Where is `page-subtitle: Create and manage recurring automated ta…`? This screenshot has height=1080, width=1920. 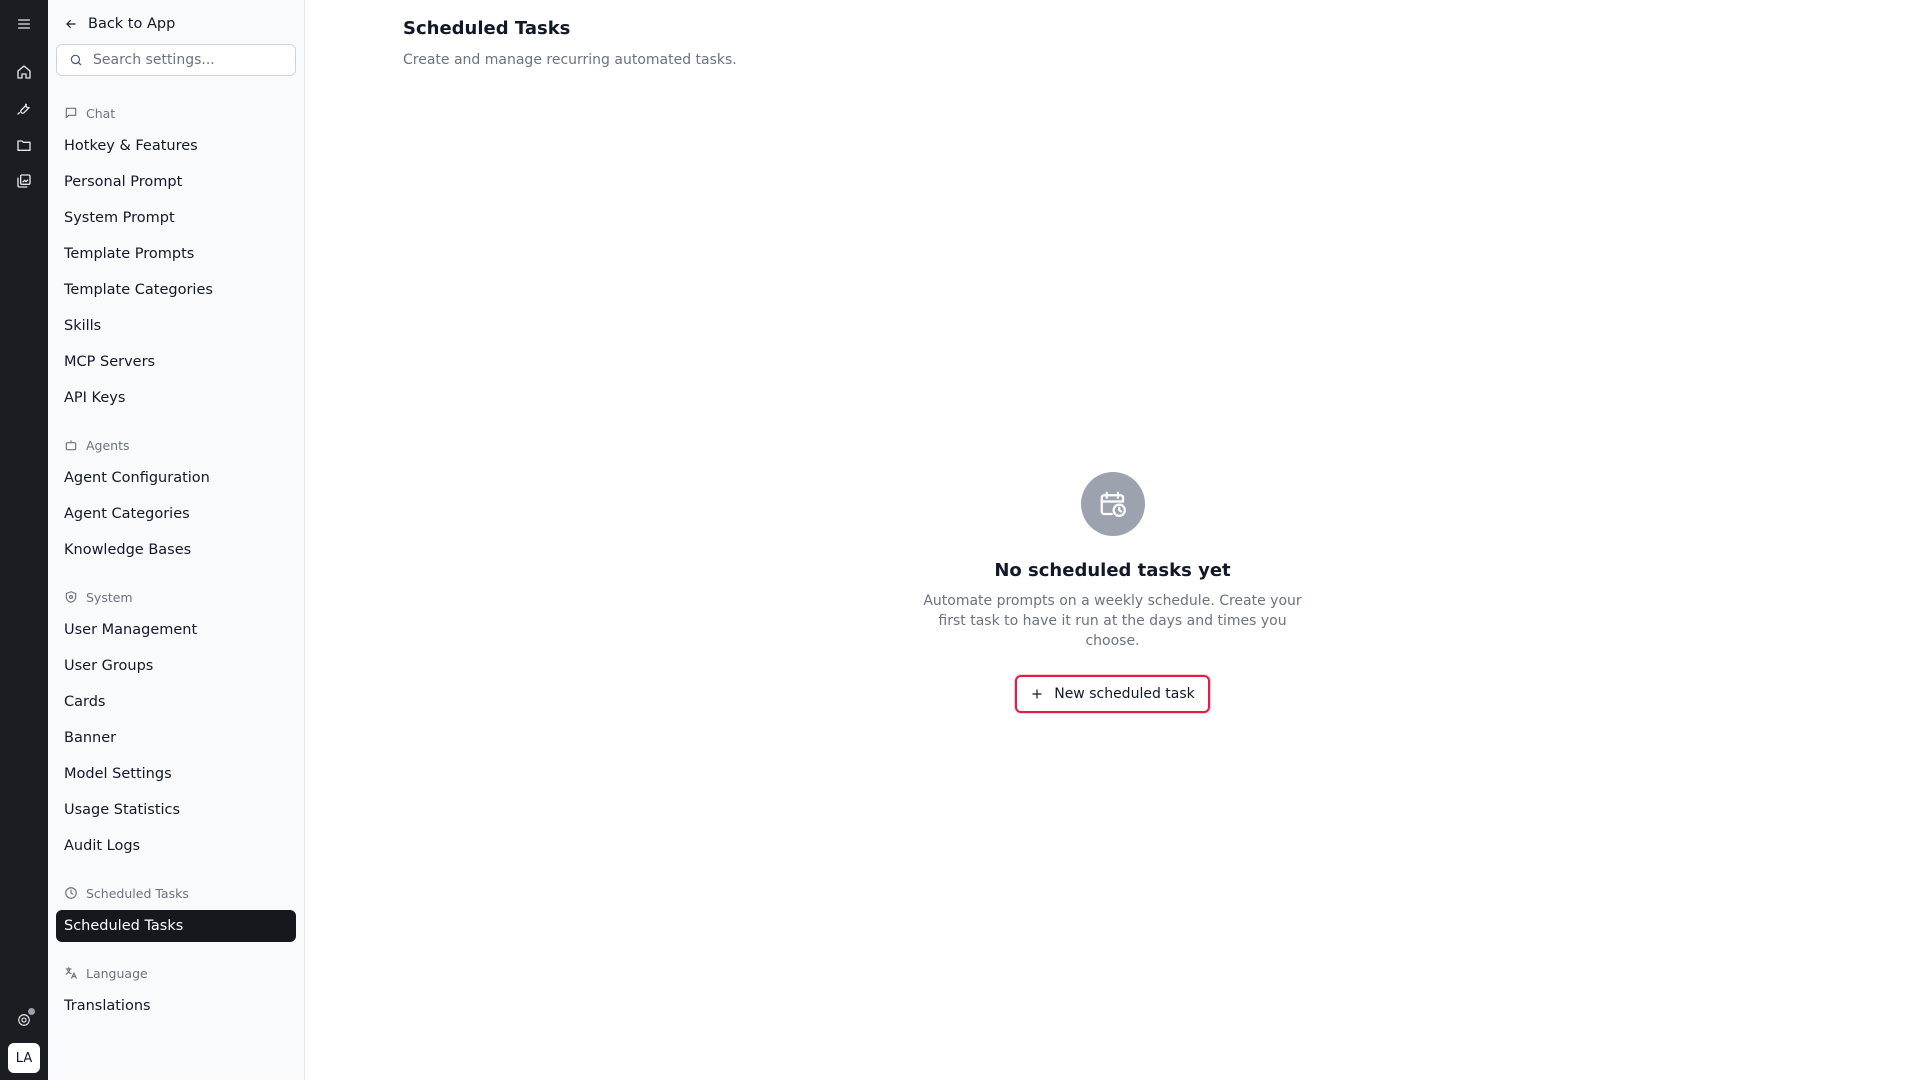 page-subtitle: Create and manage recurring automated ta… is located at coordinates (570, 60).